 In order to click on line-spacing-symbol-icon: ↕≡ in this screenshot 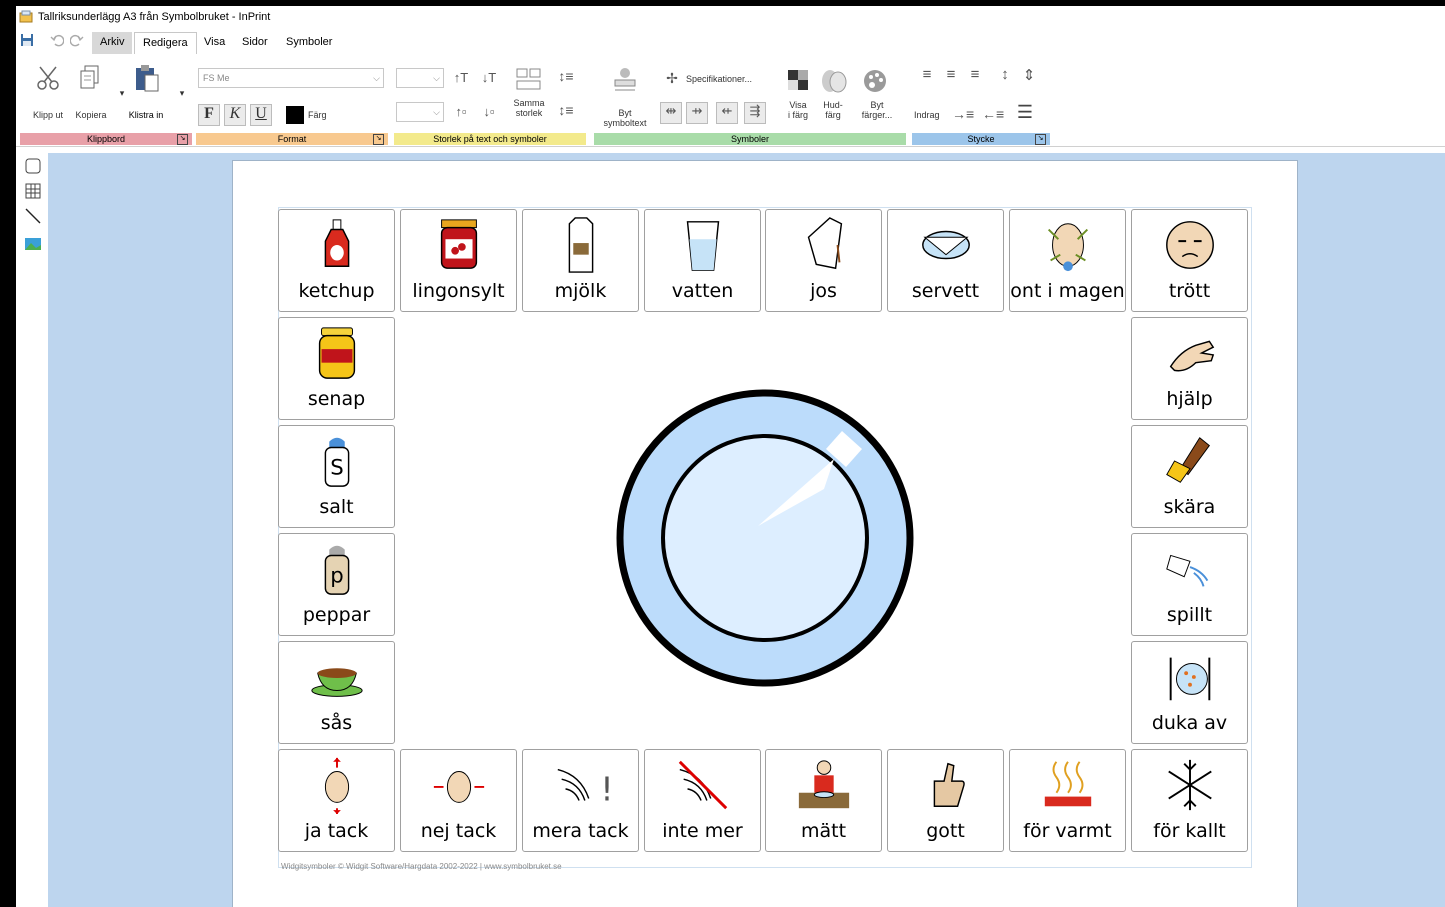, I will do `click(566, 110)`.